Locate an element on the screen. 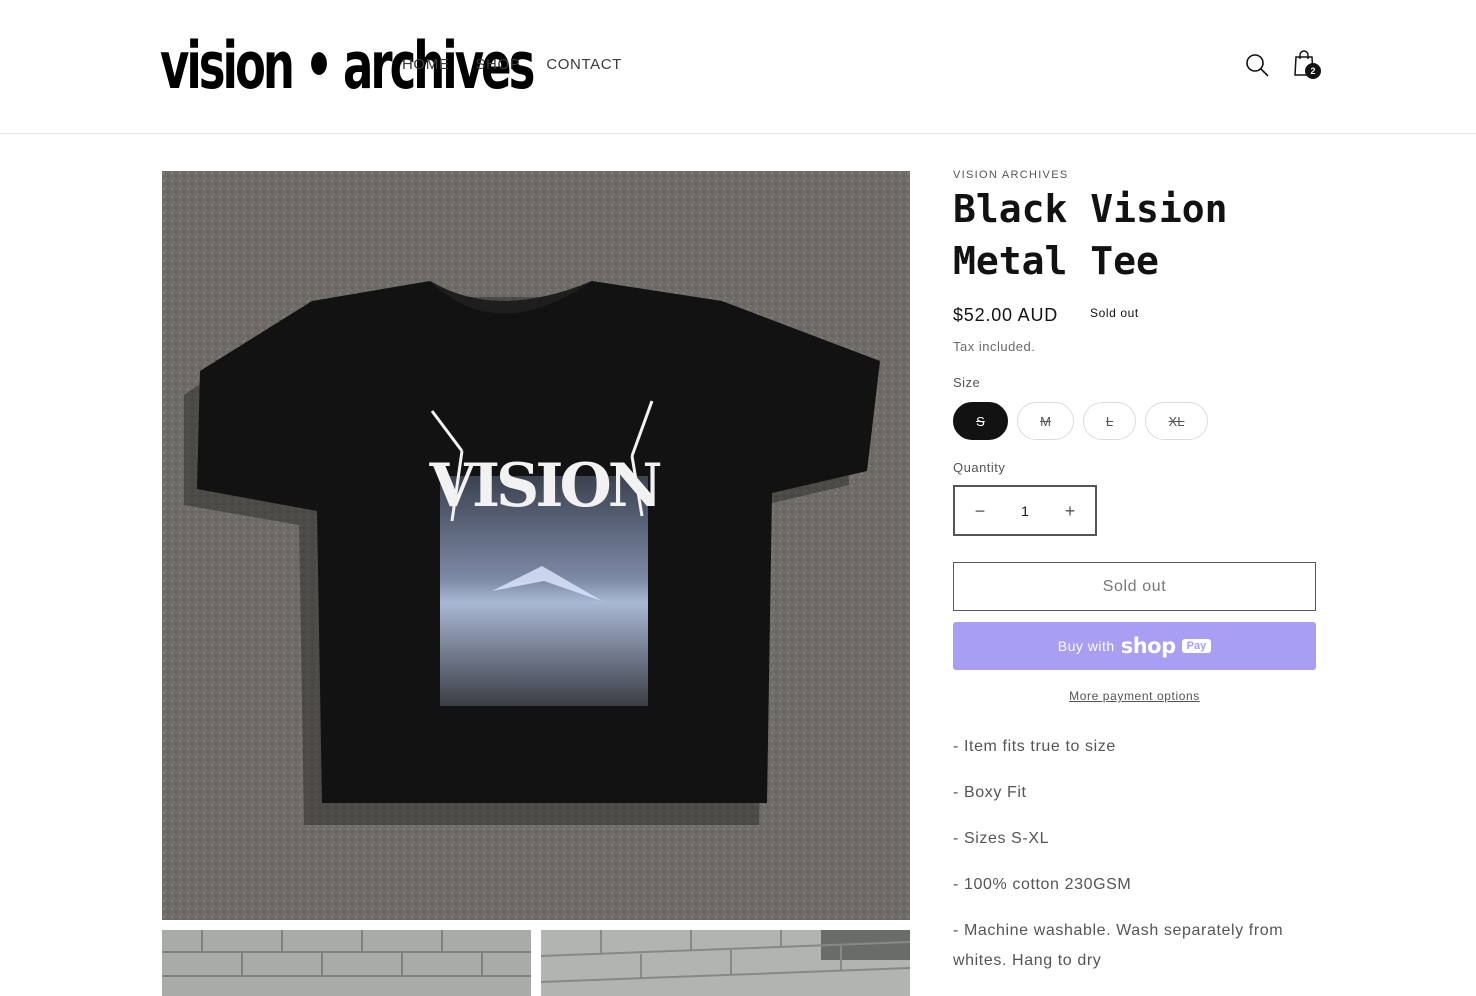  logo-link: vision • archives is located at coordinates (347, 65).